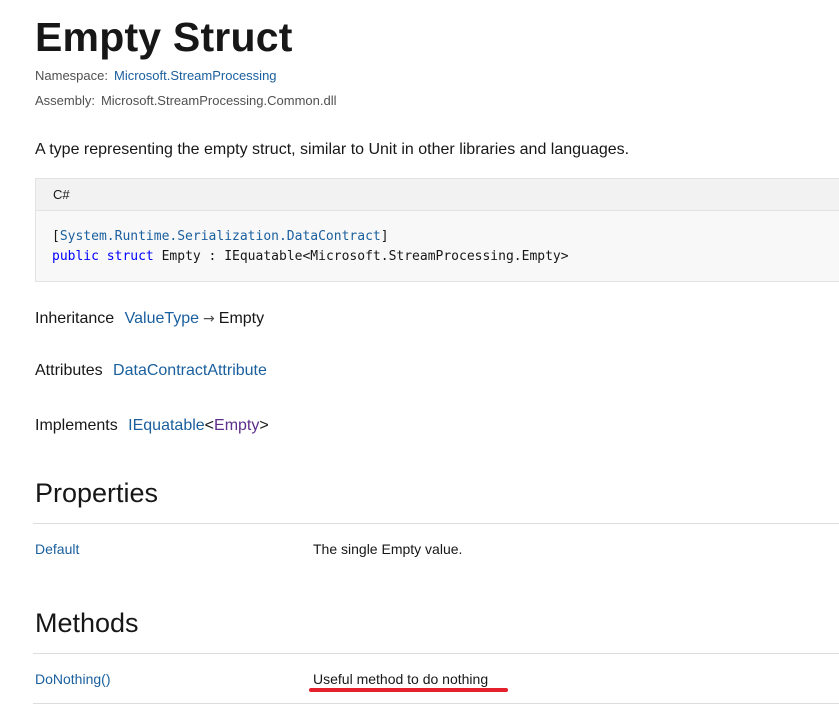 The image size is (839, 719). I want to click on namespace-line: Namespace: Microsoft.StreamProcessing, so click(156, 75).